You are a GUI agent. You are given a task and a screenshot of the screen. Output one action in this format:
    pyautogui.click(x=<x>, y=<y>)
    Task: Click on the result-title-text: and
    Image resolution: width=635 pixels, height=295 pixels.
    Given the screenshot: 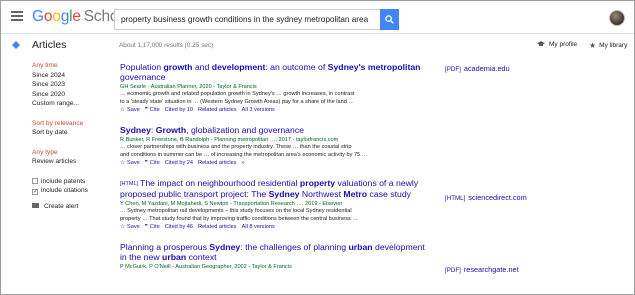 What is the action you would take?
    pyautogui.click(x=202, y=67)
    